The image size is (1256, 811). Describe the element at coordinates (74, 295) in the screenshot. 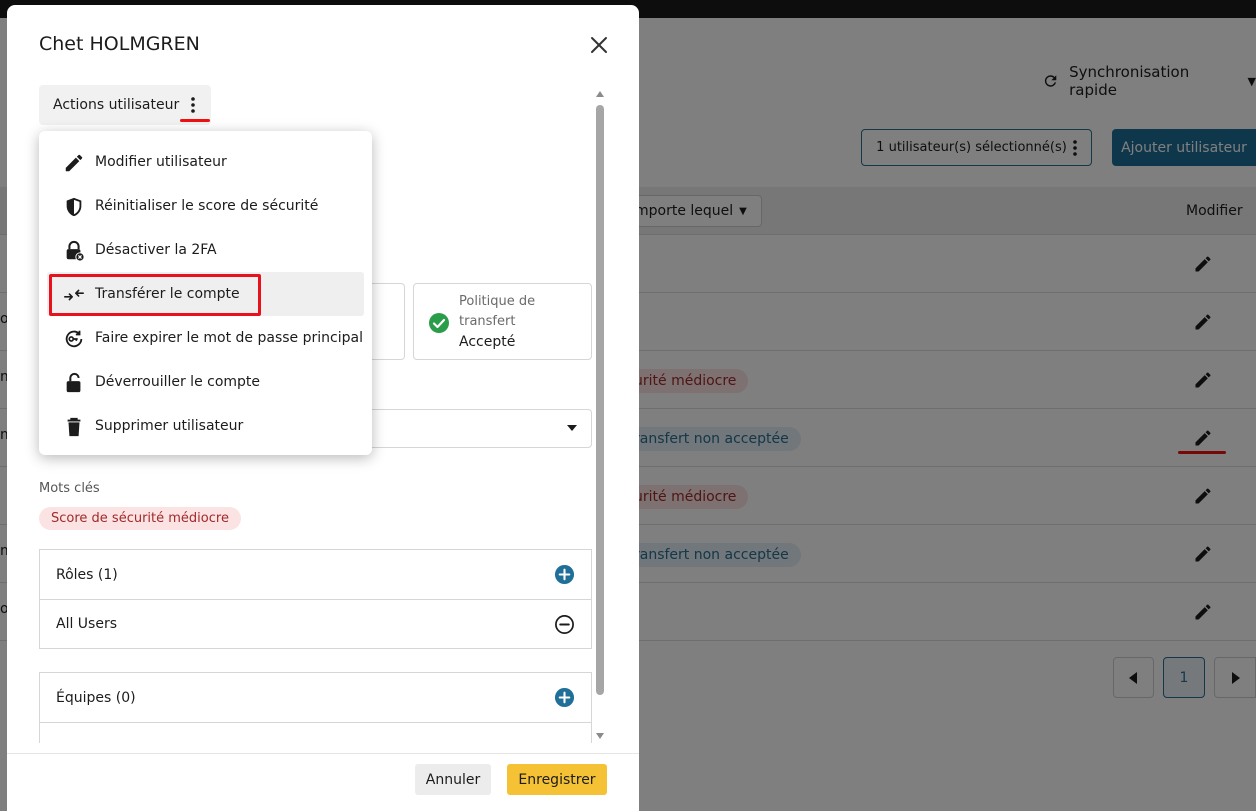

I see `transfer-icon` at that location.